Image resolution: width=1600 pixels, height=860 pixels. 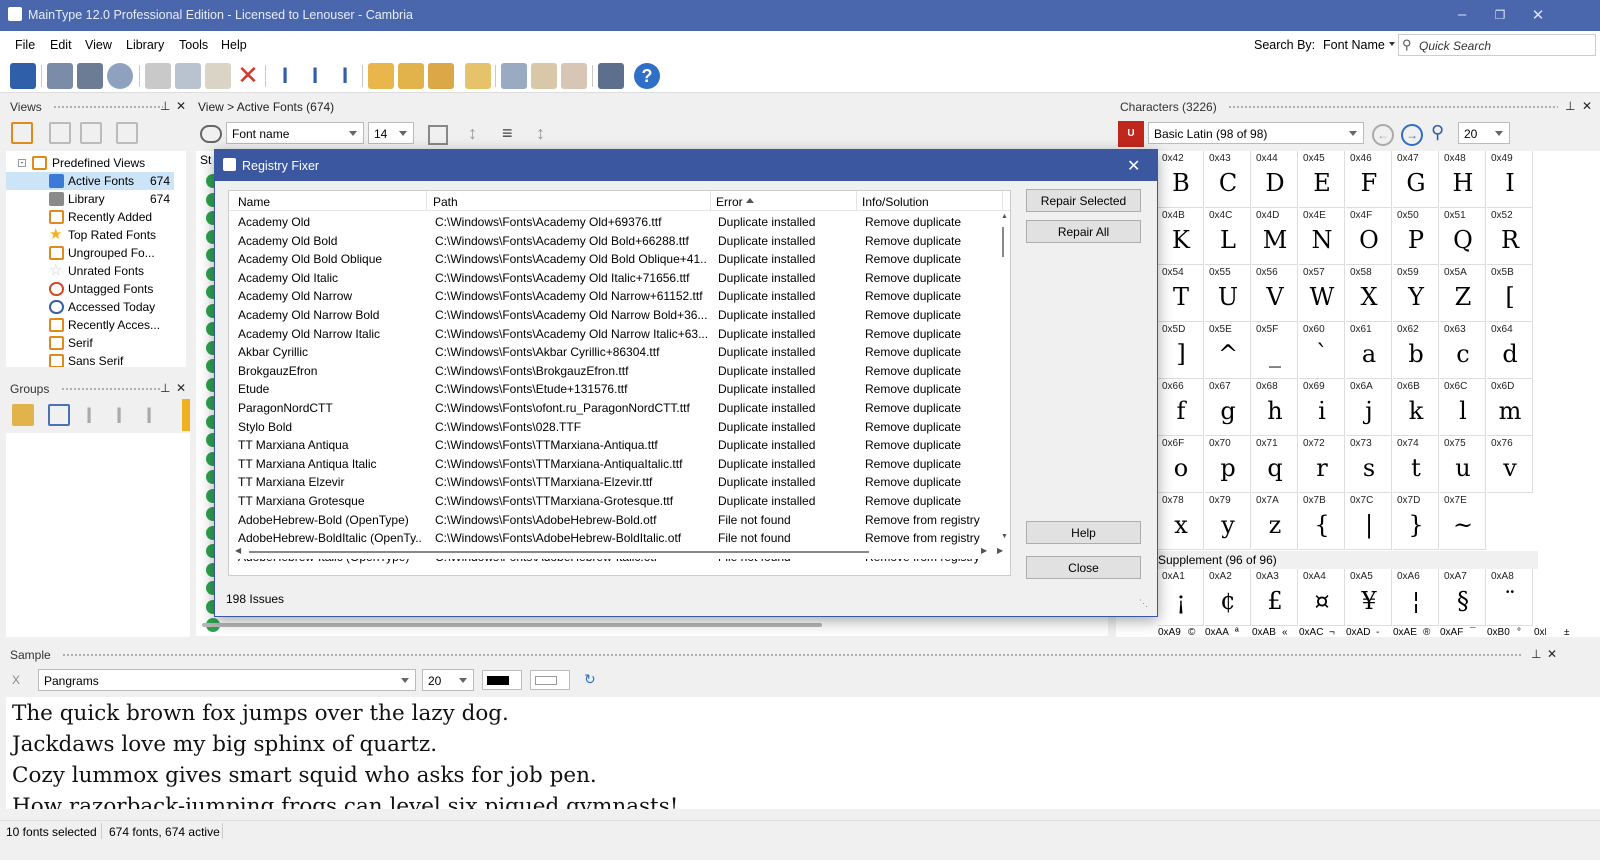 What do you see at coordinates (345, 76) in the screenshot?
I see `remove-font-icon: I` at bounding box center [345, 76].